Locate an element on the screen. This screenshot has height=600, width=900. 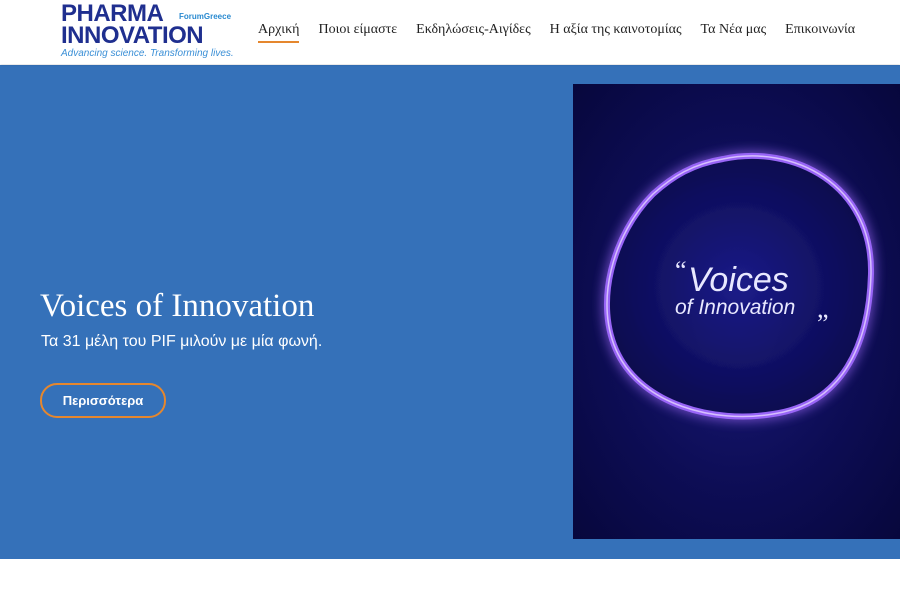
promo-line-voices: Voices is located at coordinates (738, 280).